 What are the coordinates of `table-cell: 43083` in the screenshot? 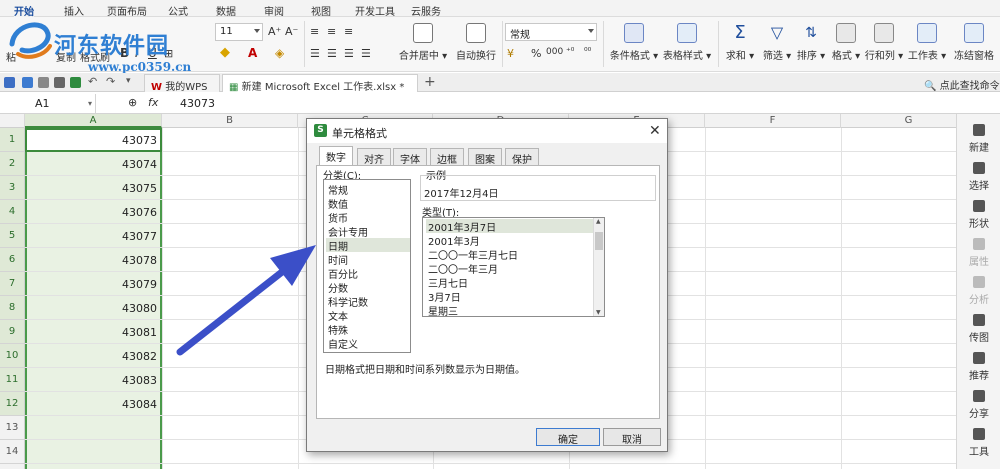 It's located at (93, 380).